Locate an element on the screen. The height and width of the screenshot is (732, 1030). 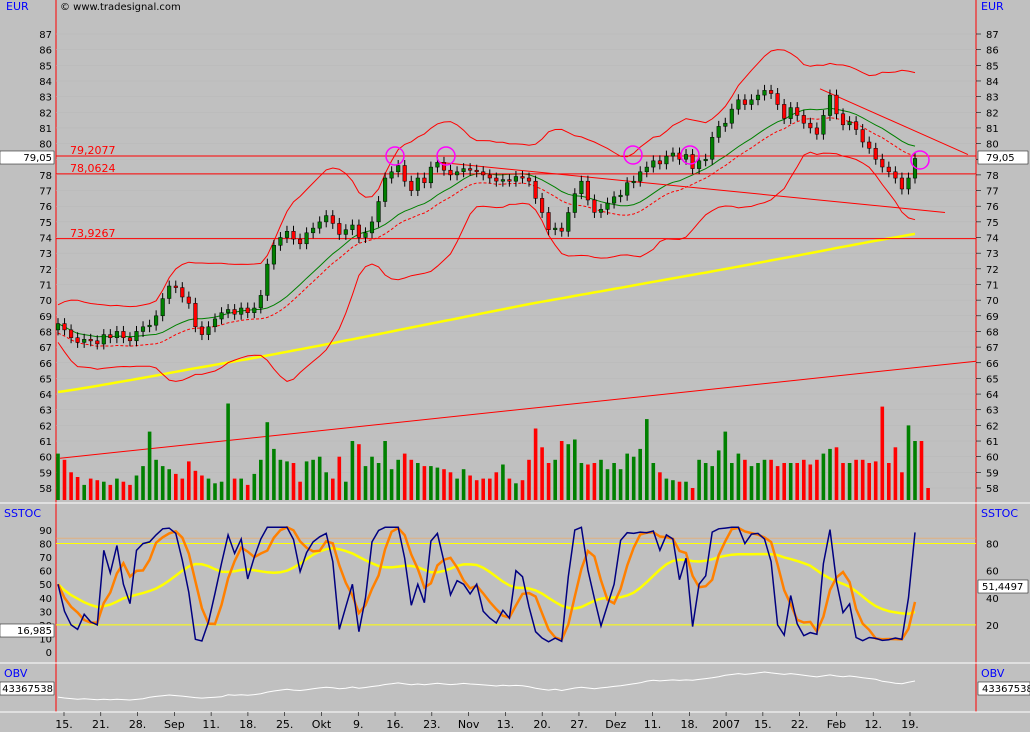
price-tick-left: 60 is located at coordinates (45, 458).